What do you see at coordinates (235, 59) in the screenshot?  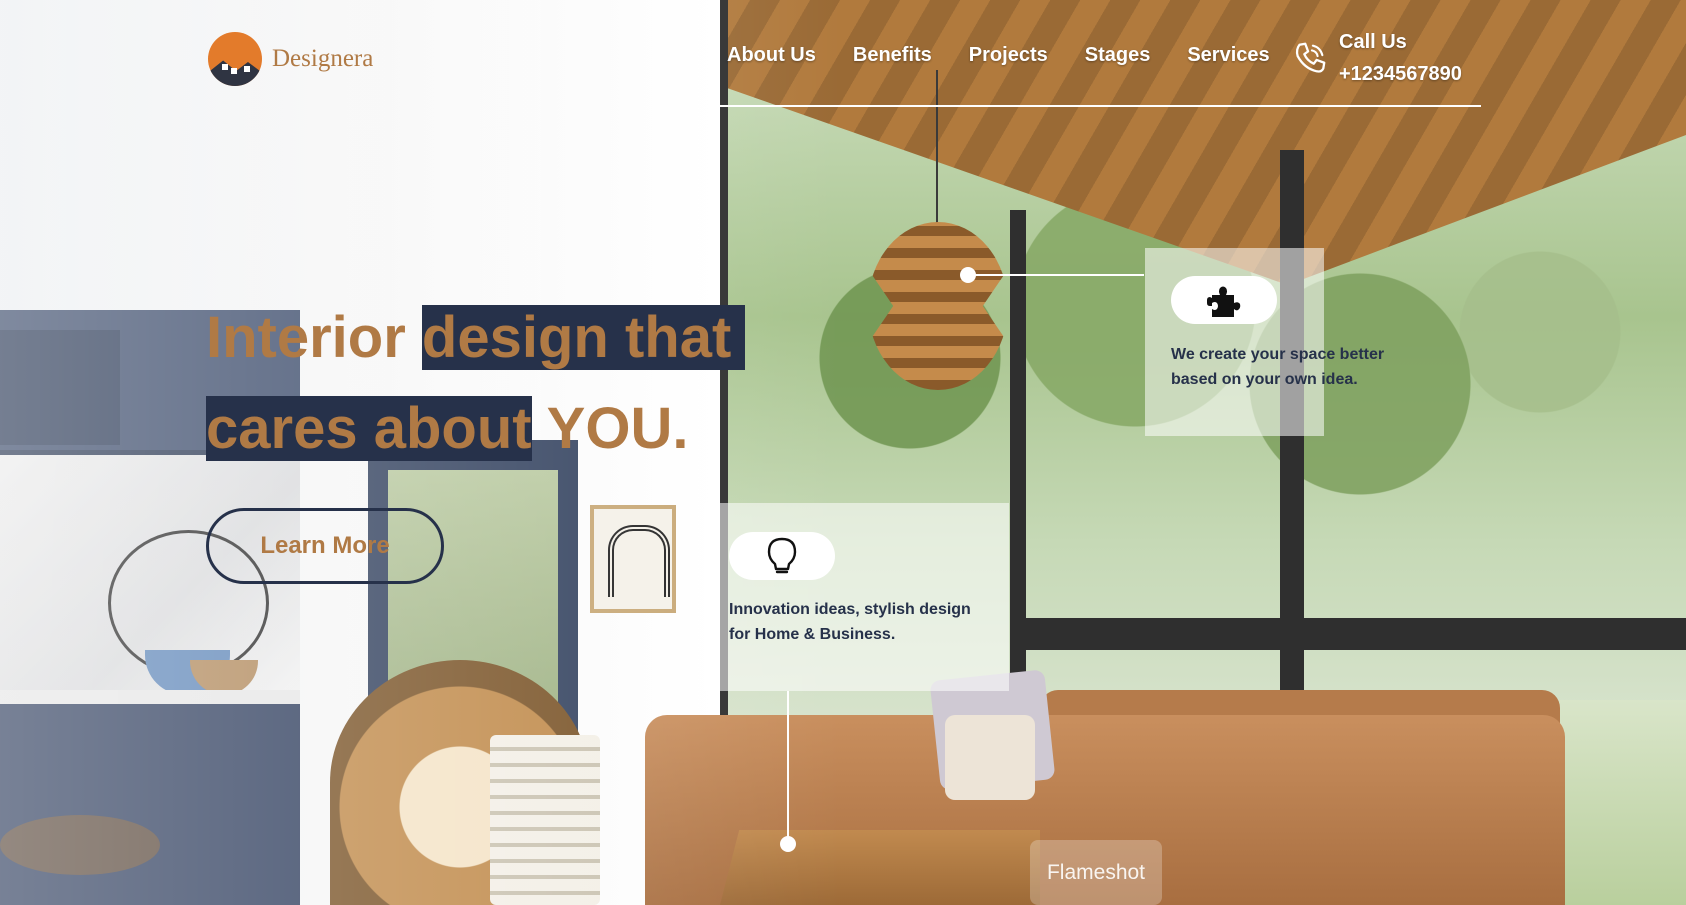 I see `logo-house-icon` at bounding box center [235, 59].